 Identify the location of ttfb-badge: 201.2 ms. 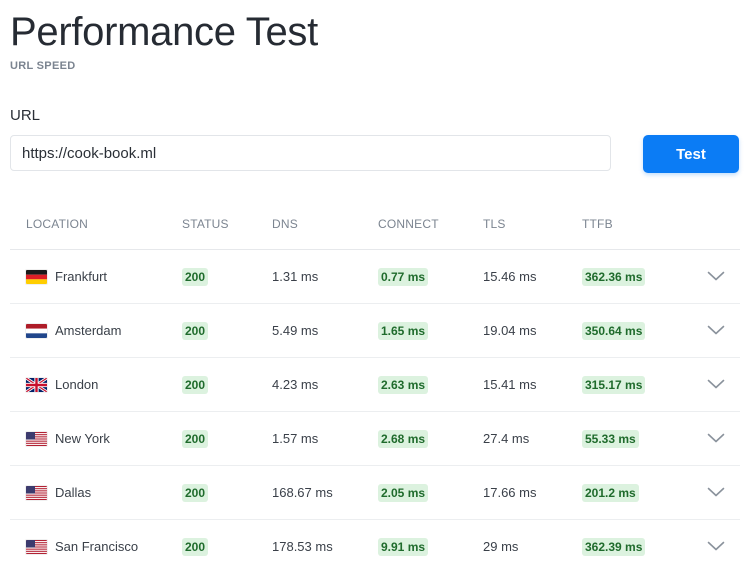
(610, 492).